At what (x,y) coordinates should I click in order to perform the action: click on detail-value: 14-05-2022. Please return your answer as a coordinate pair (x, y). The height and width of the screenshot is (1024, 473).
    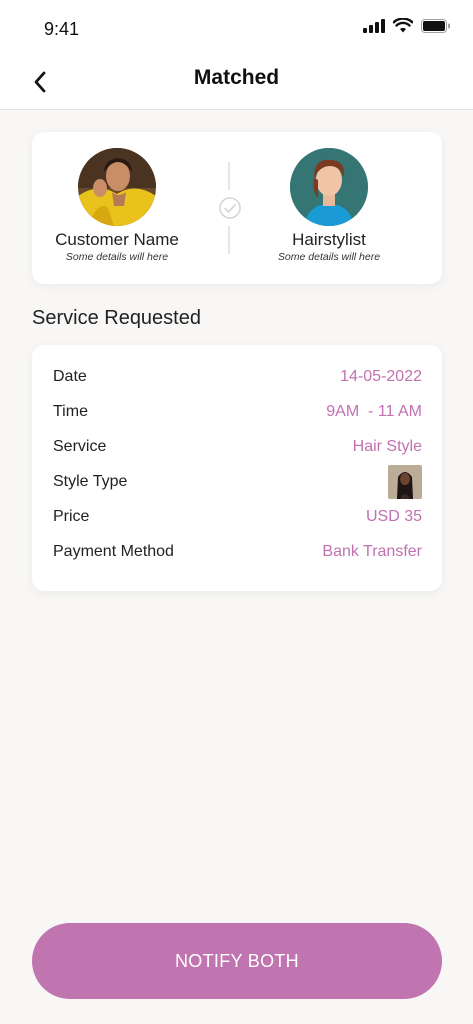
    Looking at the image, I should click on (381, 376).